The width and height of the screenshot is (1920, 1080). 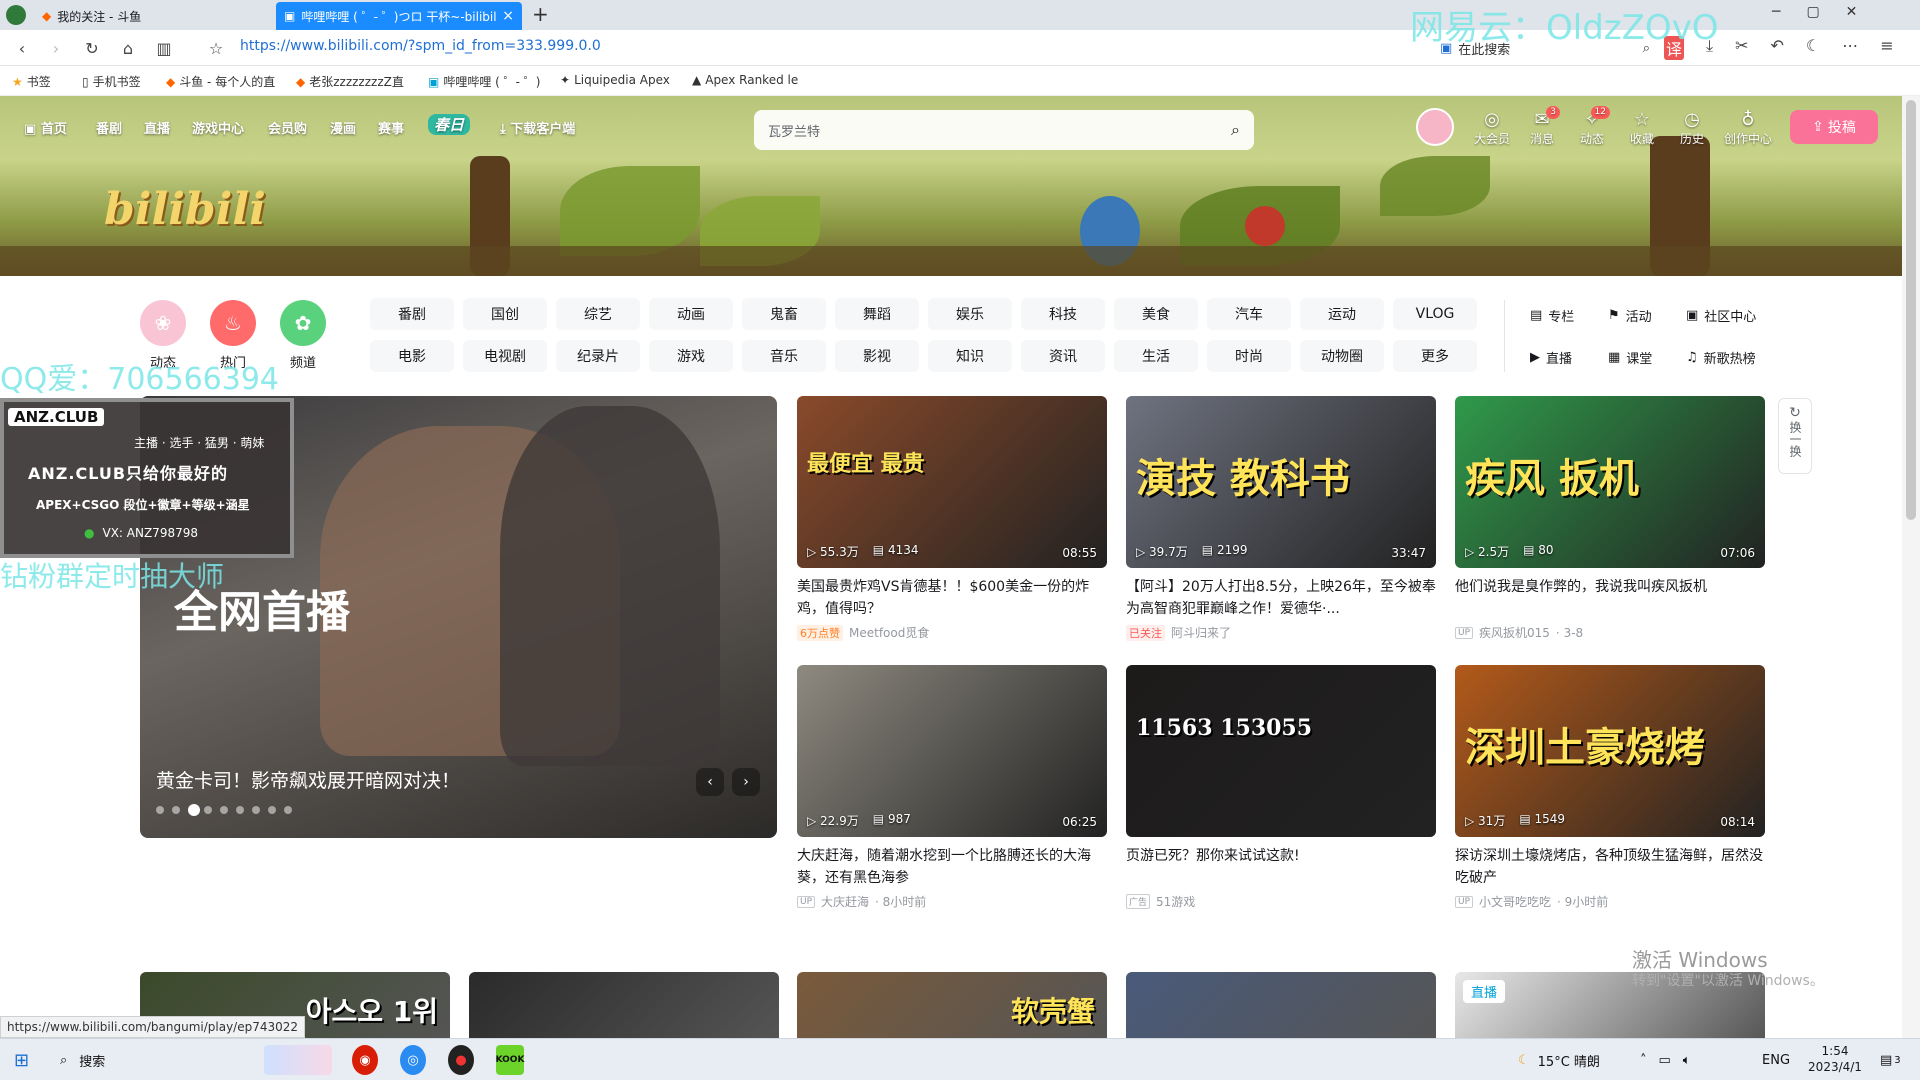 I want to click on channel-chip: 动画, so click(x=691, y=314).